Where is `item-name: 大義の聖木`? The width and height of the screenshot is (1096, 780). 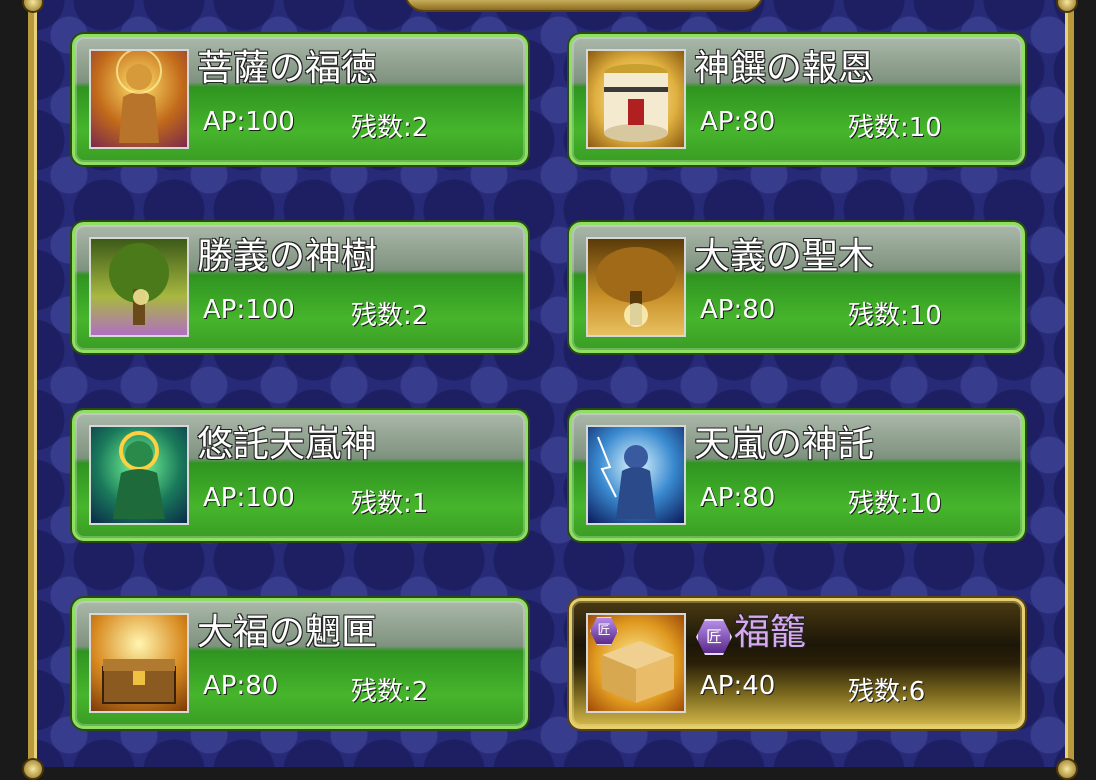 item-name: 大義の聖木 is located at coordinates (784, 256).